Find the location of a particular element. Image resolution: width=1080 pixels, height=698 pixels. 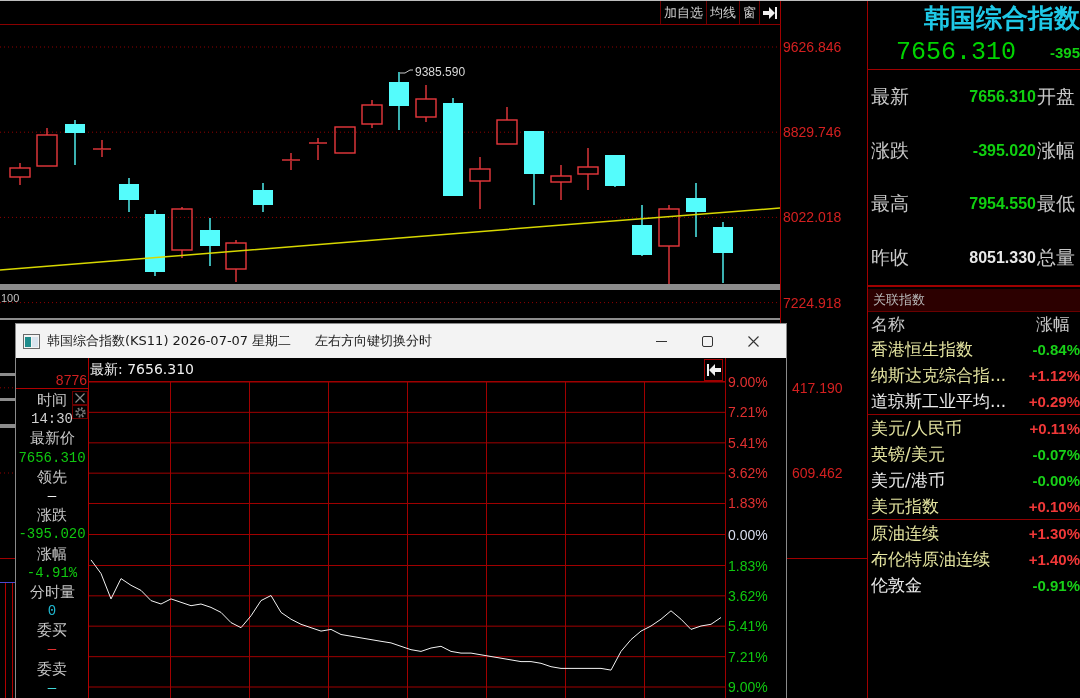

last-price: 7656.310 is located at coordinates (956, 52).